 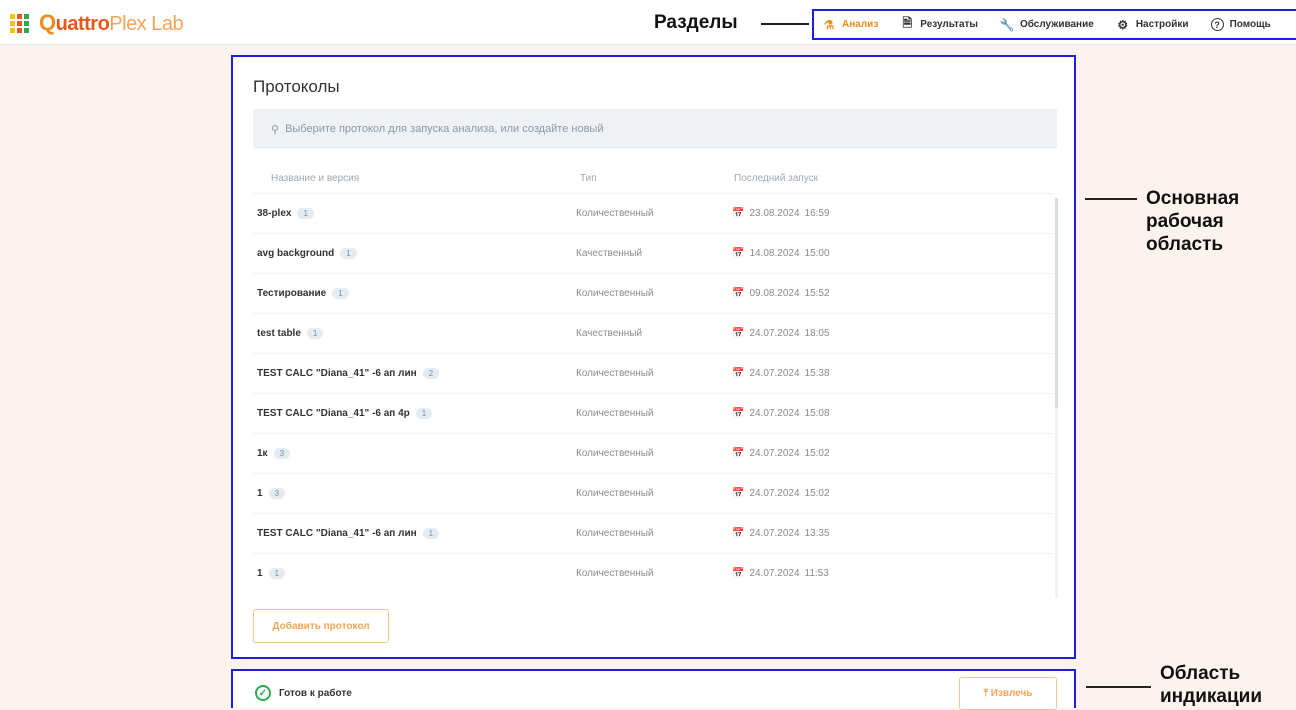 I want to click on last-run-cell: 📅 09.08.2024 15:52, so click(x=781, y=293).